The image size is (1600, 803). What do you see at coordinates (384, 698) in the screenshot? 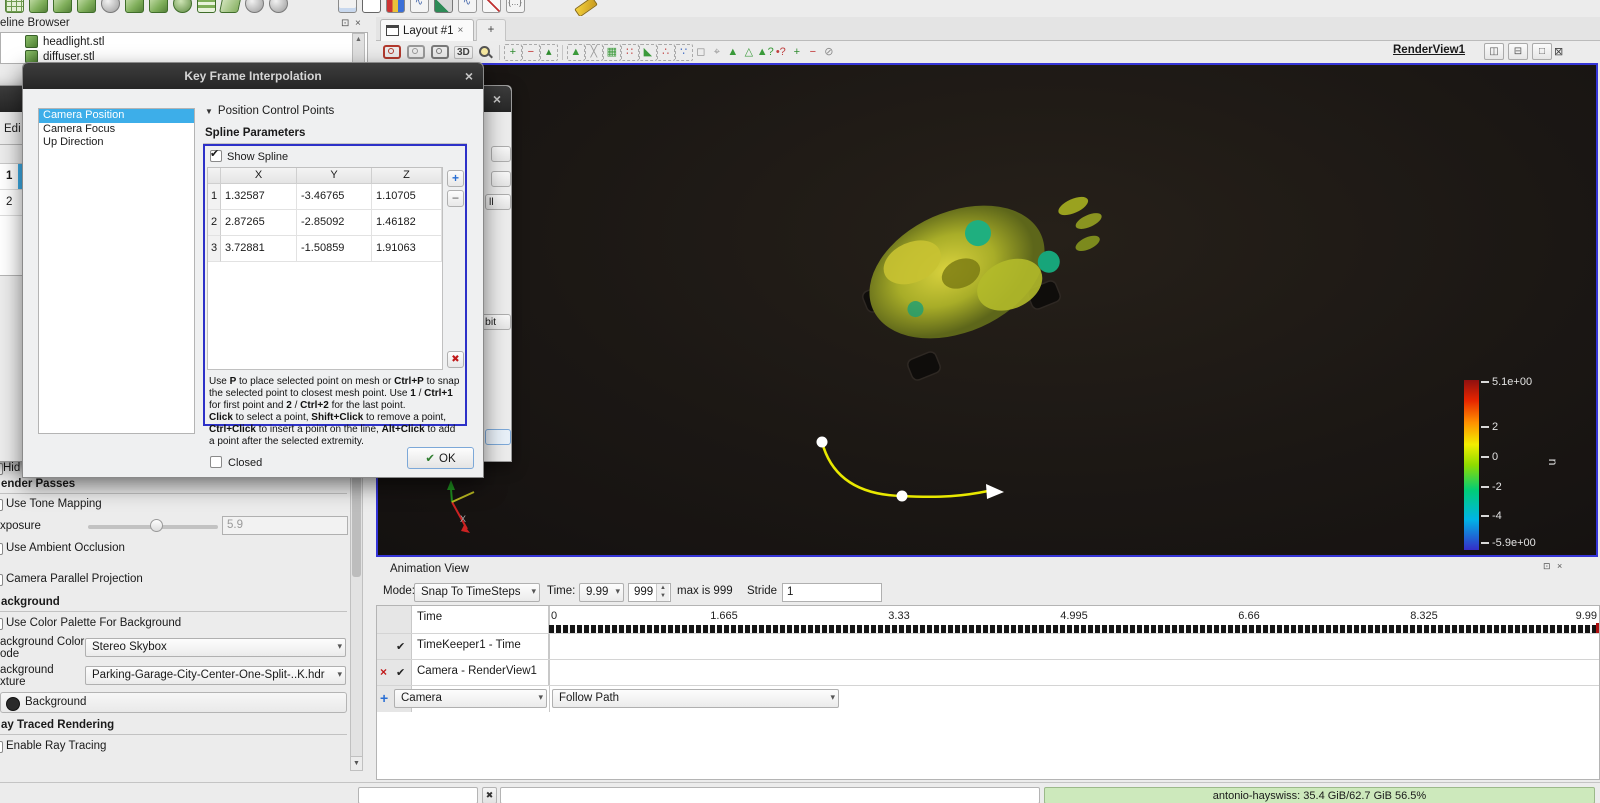
I see `add-track-icon: +` at bounding box center [384, 698].